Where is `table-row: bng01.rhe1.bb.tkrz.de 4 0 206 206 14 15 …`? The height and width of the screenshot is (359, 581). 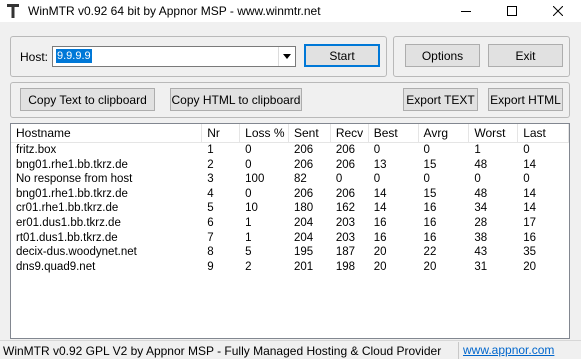 table-row: bng01.rhe1.bb.tkrz.de 4 0 206 206 14 15 … is located at coordinates (290, 194).